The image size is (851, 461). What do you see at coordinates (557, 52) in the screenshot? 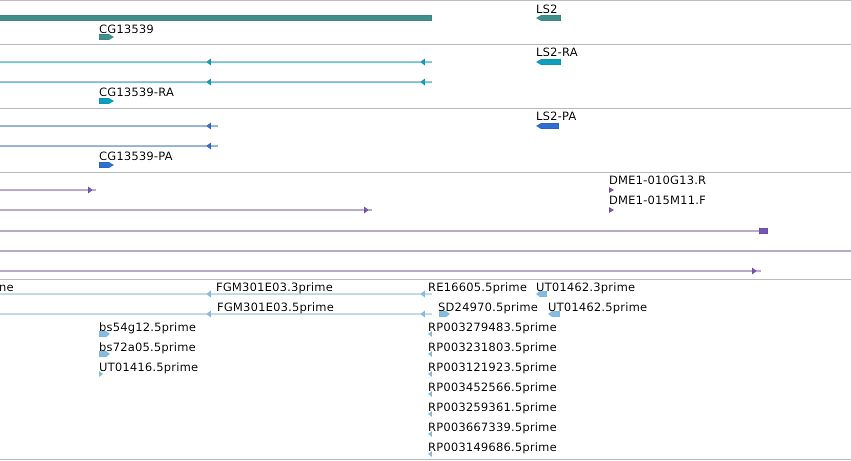
I see `feature-label: LS2-RA` at bounding box center [557, 52].